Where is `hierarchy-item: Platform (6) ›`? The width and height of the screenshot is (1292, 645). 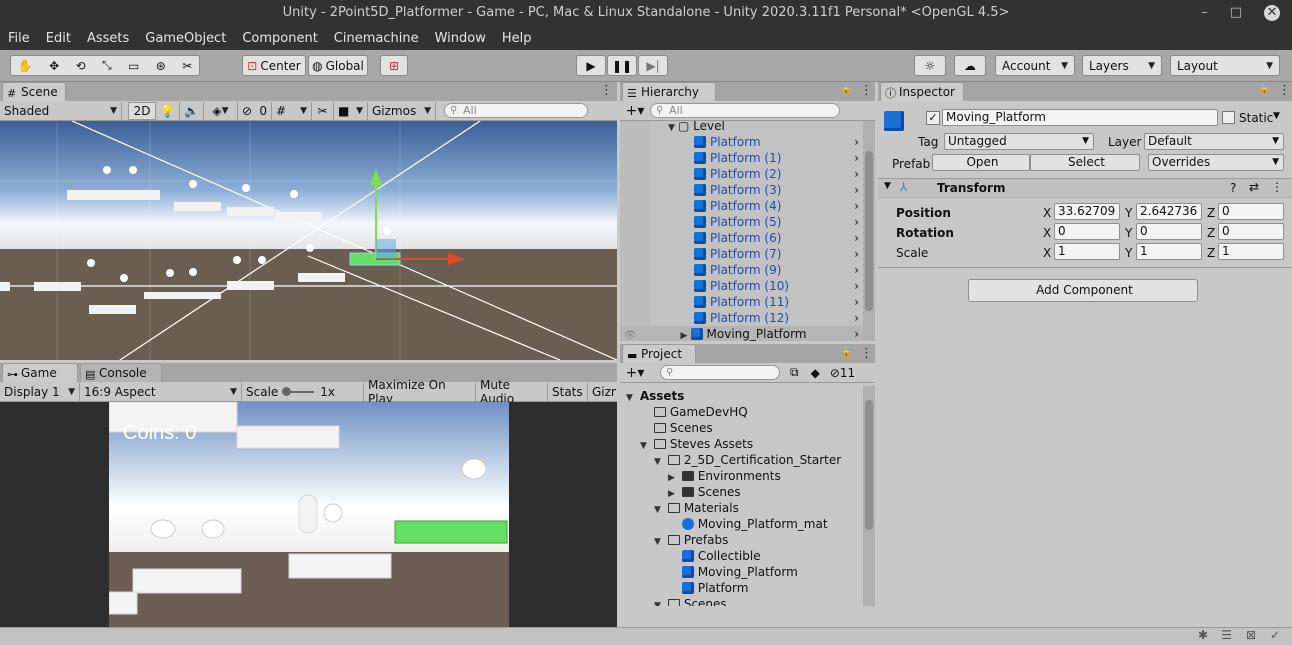
hierarchy-item: Platform (6) › is located at coordinates (741, 238).